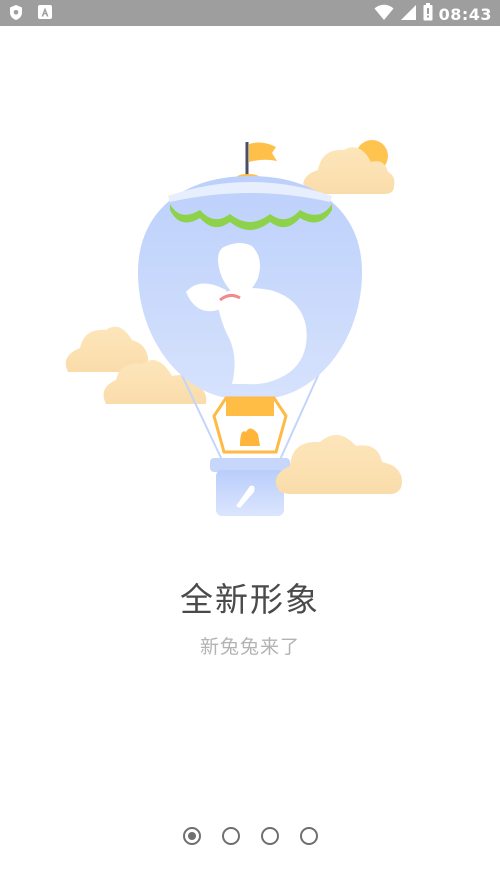 This screenshot has width=500, height=890. Describe the element at coordinates (249, 647) in the screenshot. I see `page-subtitle: 新兔兔来了` at that location.